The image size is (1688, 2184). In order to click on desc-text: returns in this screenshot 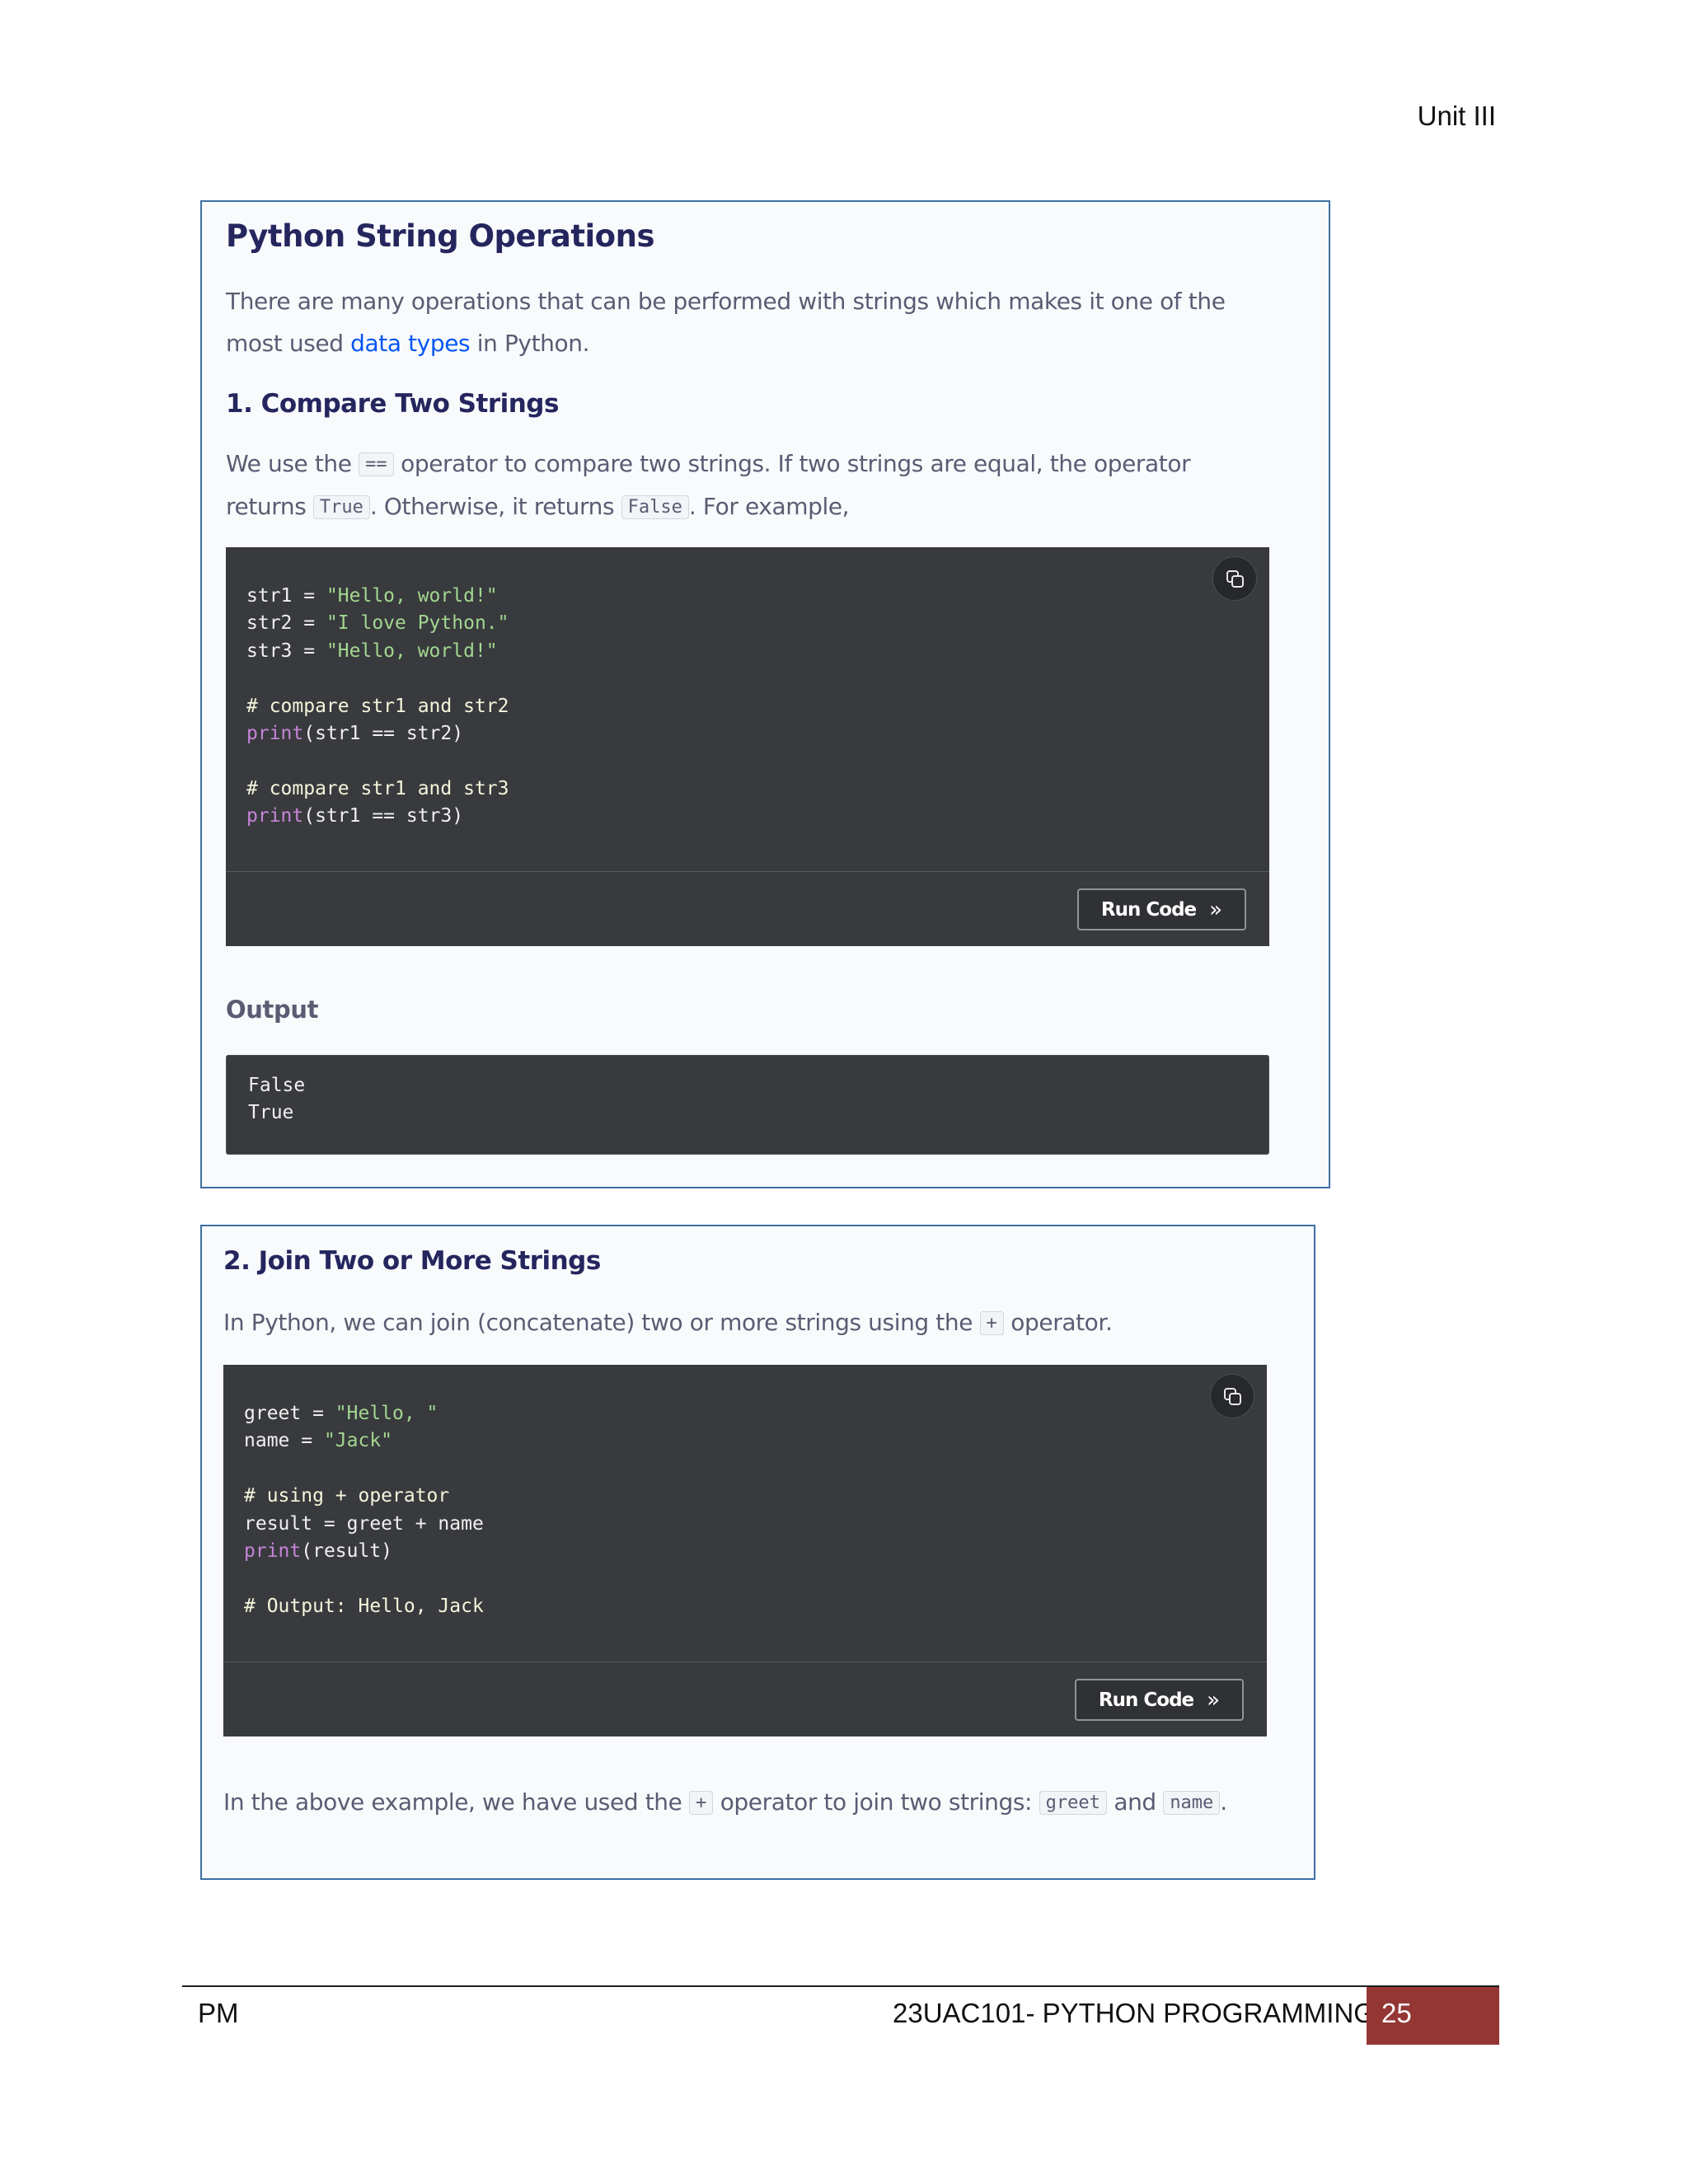, I will do `click(269, 506)`.